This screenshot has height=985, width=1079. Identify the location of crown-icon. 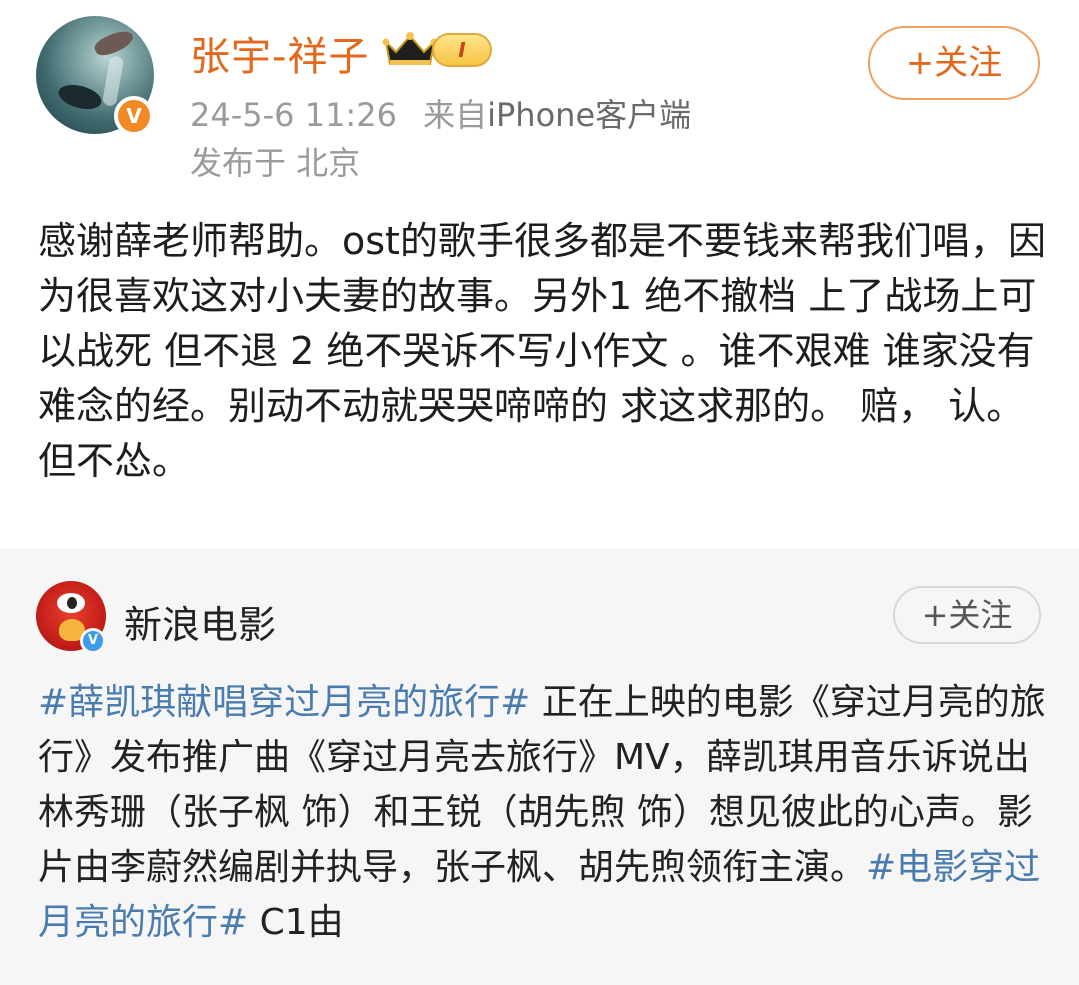
(410, 48).